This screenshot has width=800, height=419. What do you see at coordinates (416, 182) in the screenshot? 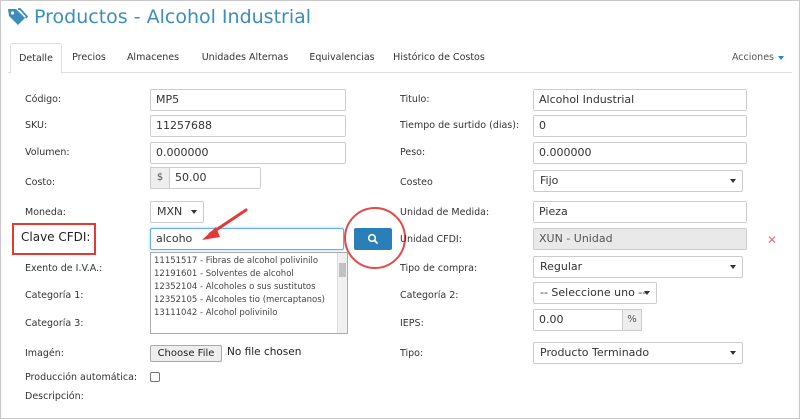
I see `costeo-label: Costeo` at bounding box center [416, 182].